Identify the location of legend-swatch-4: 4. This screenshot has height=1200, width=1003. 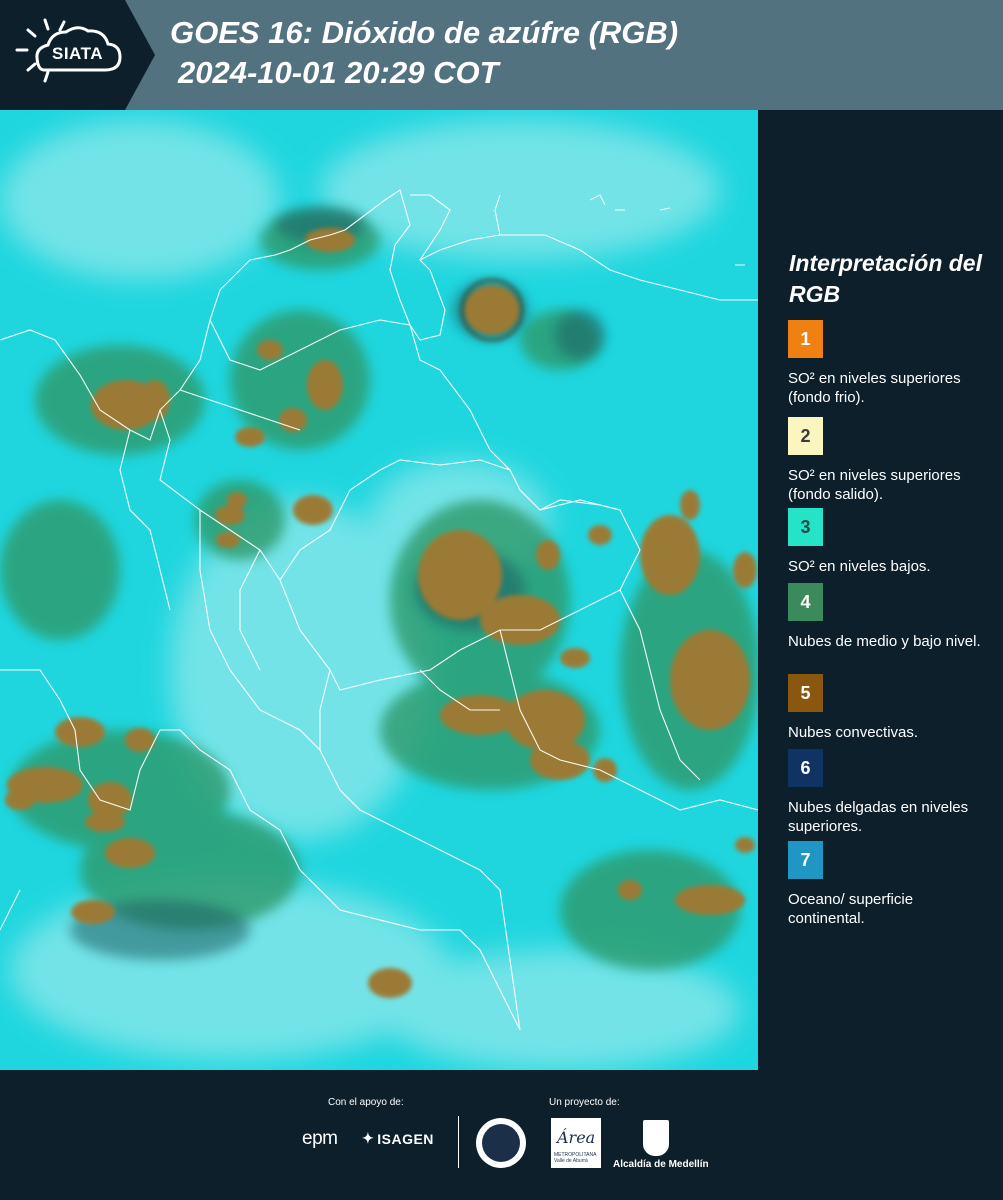
(805, 602).